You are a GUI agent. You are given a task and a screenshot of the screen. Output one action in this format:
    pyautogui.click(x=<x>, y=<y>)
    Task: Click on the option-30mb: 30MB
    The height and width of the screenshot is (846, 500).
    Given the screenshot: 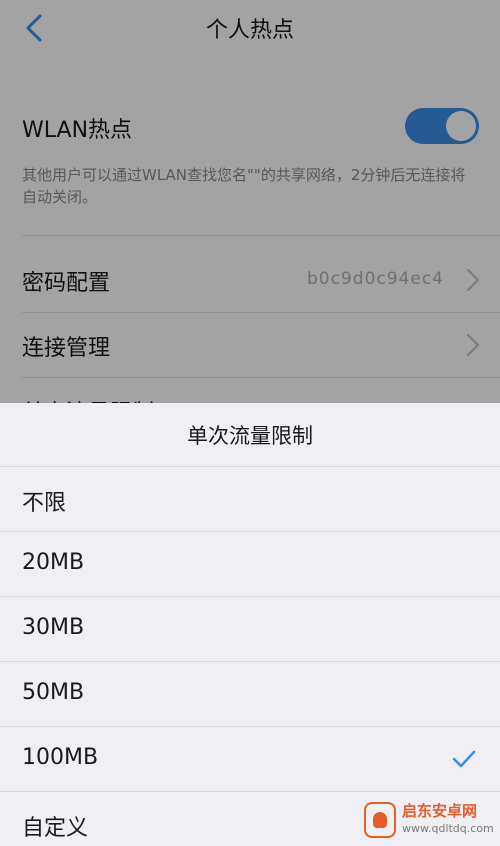 What is the action you would take?
    pyautogui.click(x=250, y=629)
    